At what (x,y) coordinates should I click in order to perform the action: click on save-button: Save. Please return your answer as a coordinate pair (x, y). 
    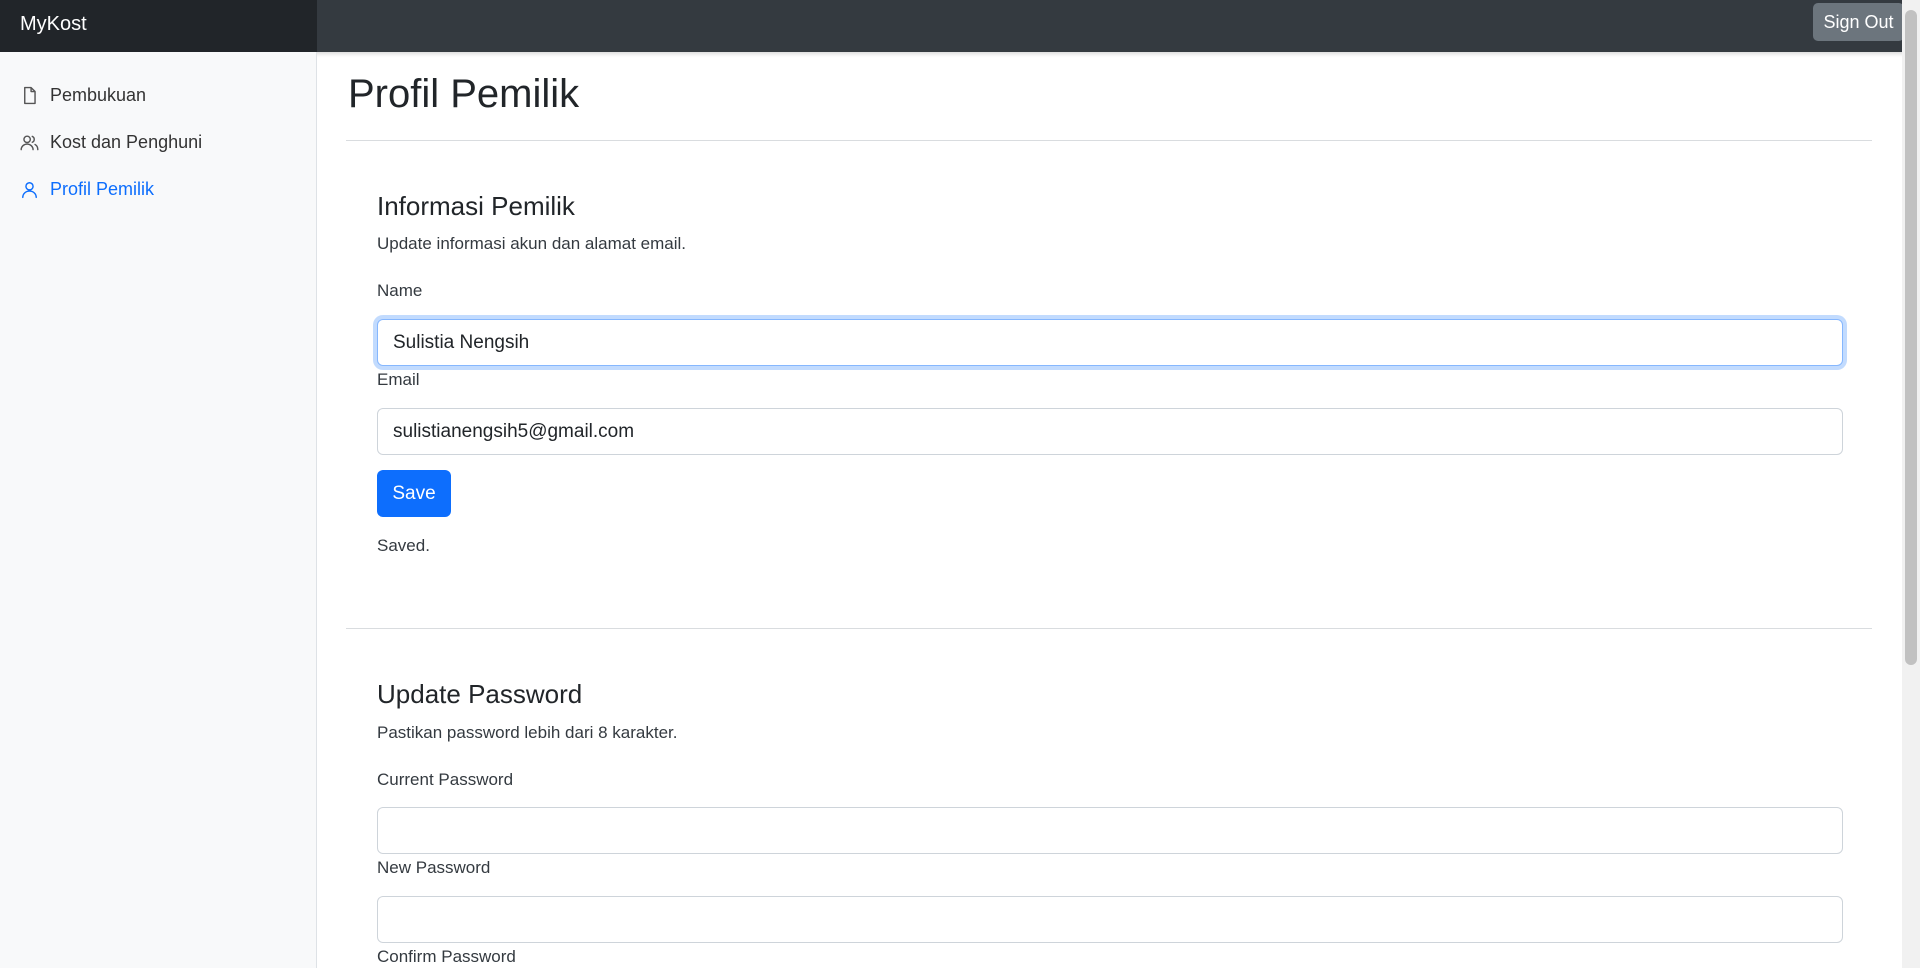
    Looking at the image, I should click on (414, 493).